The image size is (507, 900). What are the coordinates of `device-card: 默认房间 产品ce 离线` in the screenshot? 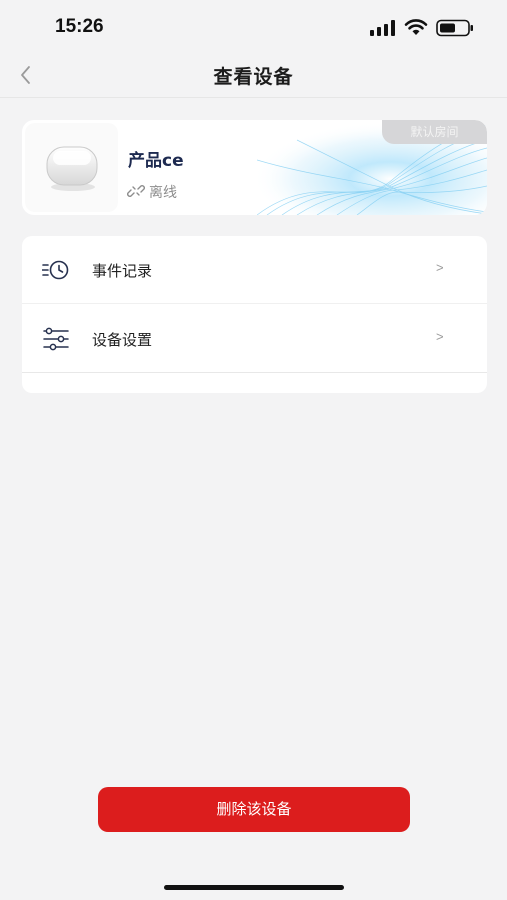 It's located at (254, 167).